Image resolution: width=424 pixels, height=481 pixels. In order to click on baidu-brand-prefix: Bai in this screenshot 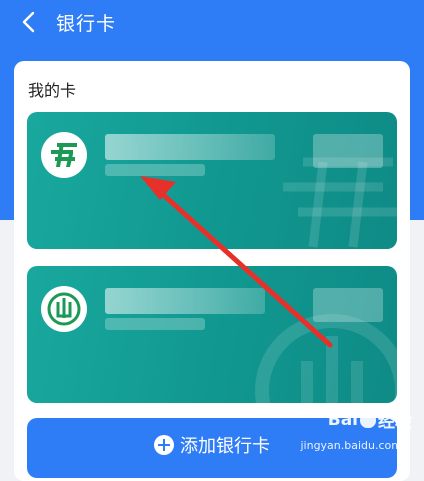, I will do `click(342, 419)`.